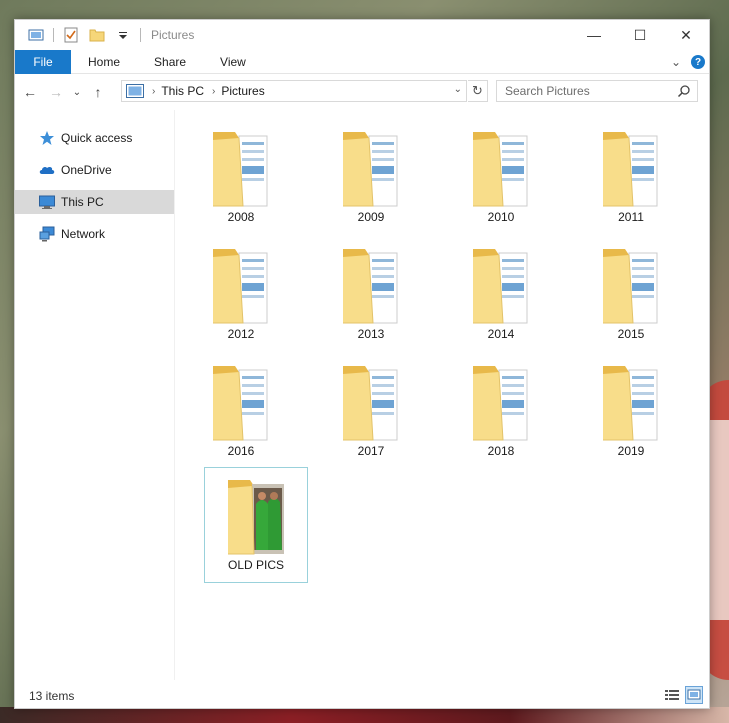 The width and height of the screenshot is (729, 723). I want to click on star-icon, so click(47, 138).